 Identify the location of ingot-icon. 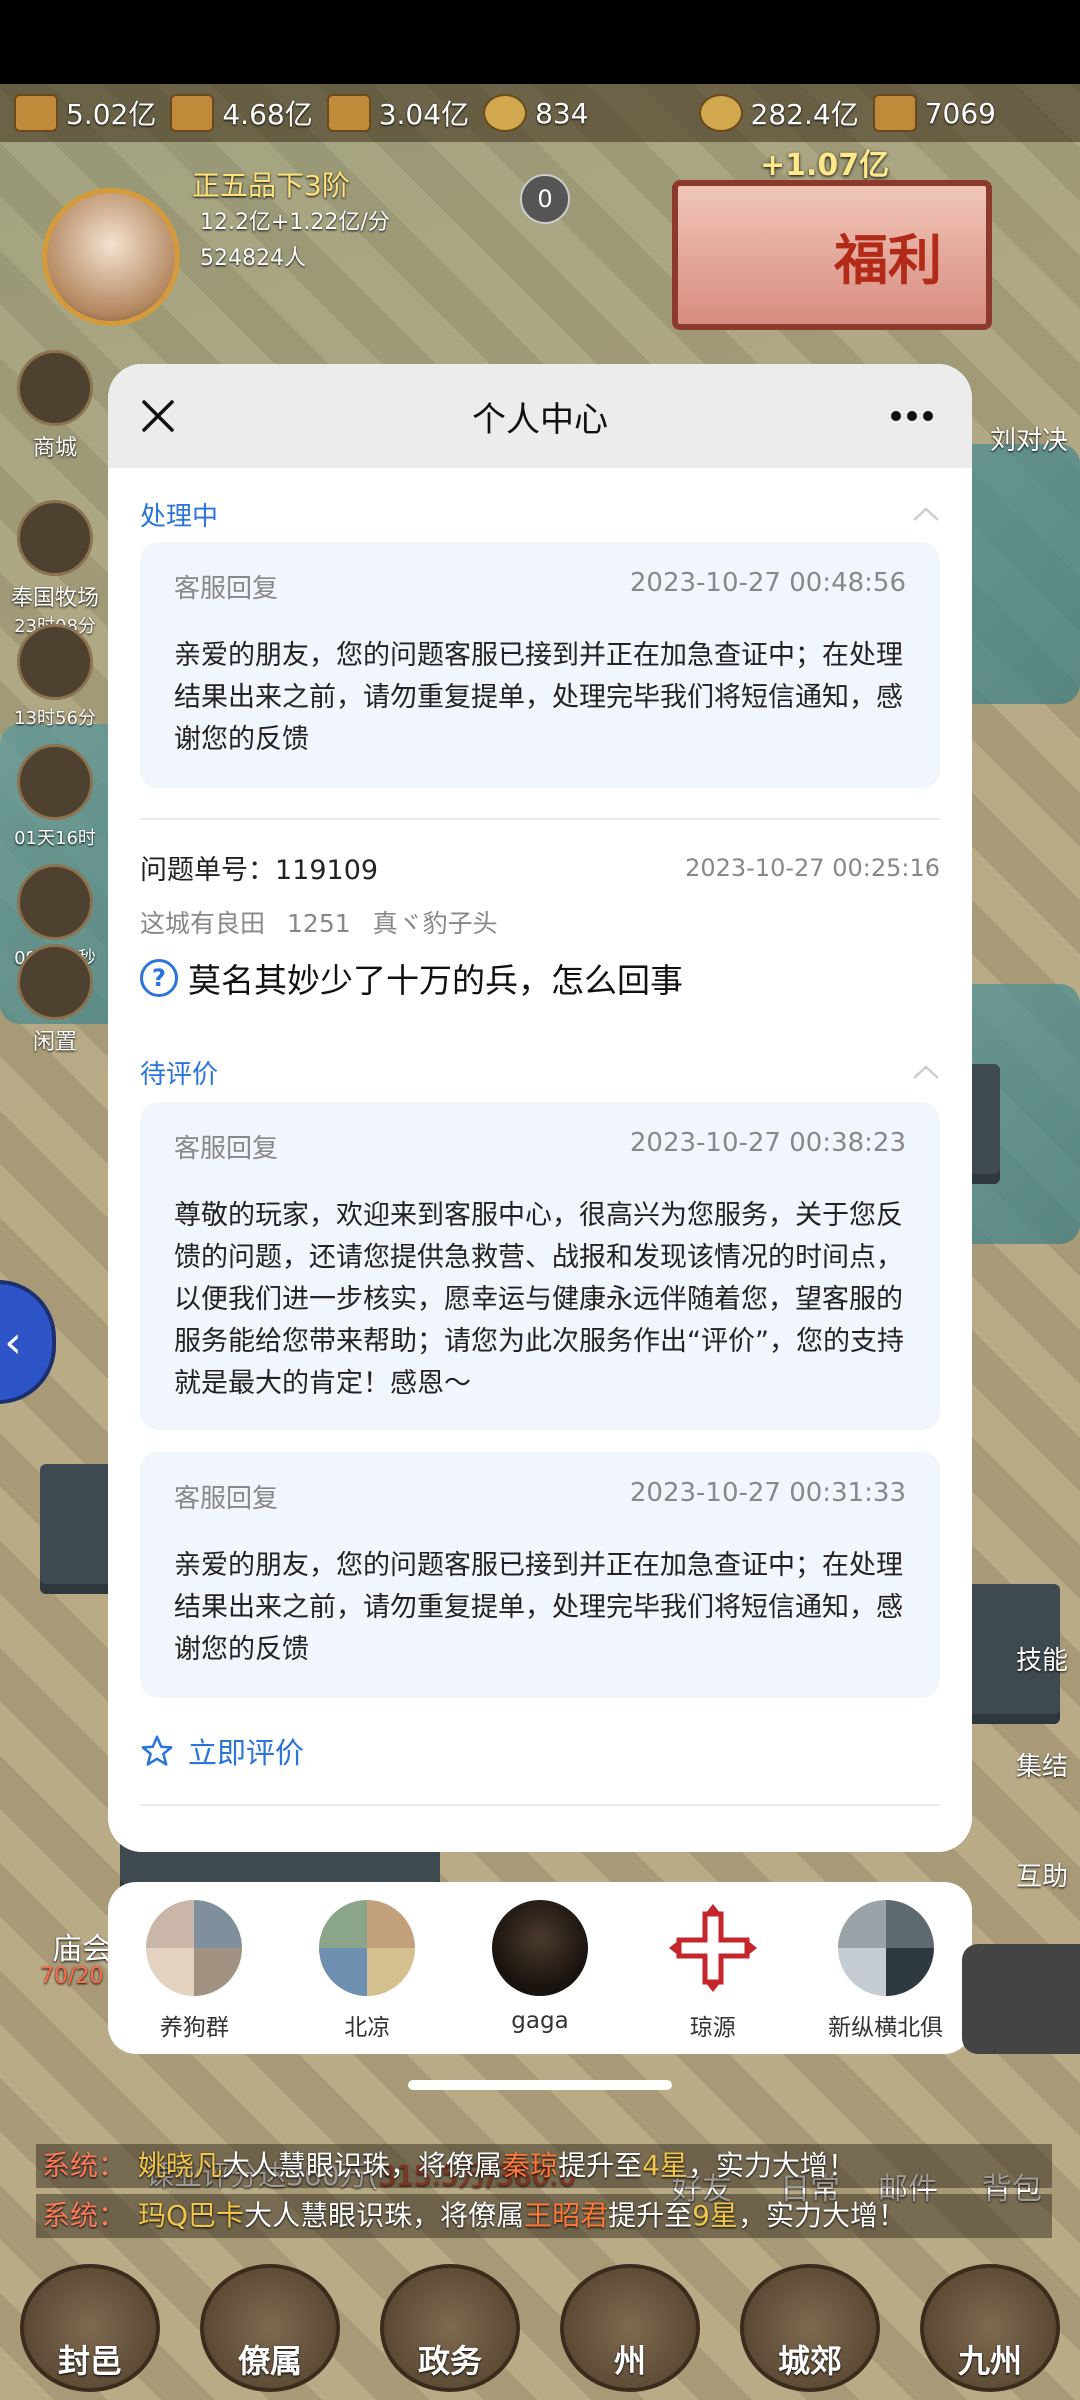
(894, 113).